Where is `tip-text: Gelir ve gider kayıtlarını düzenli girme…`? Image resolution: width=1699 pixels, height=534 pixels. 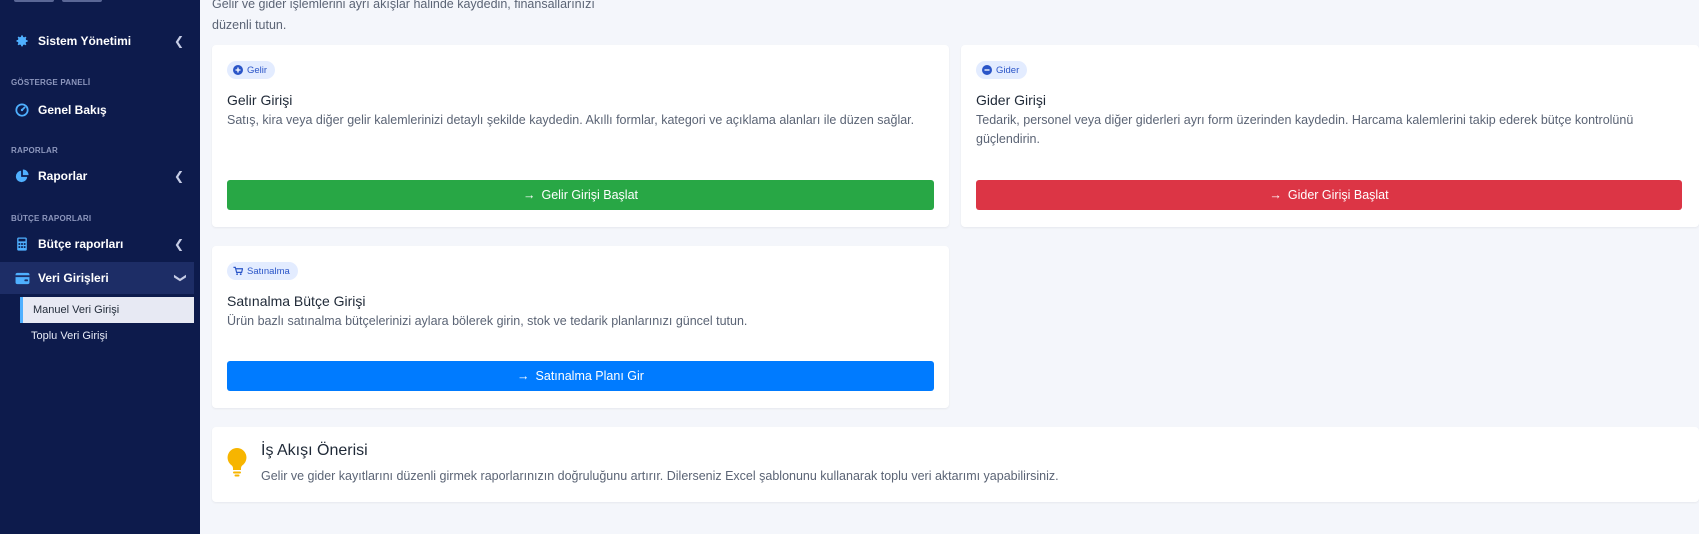 tip-text: Gelir ve gider kayıtlarını düzenli girme… is located at coordinates (660, 476).